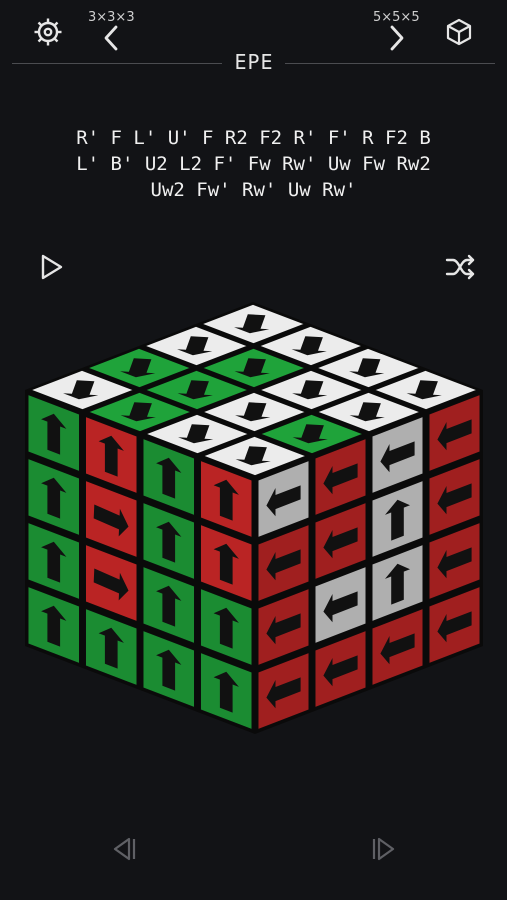 The image size is (507, 900). I want to click on shuffle-icon, so click(461, 267).